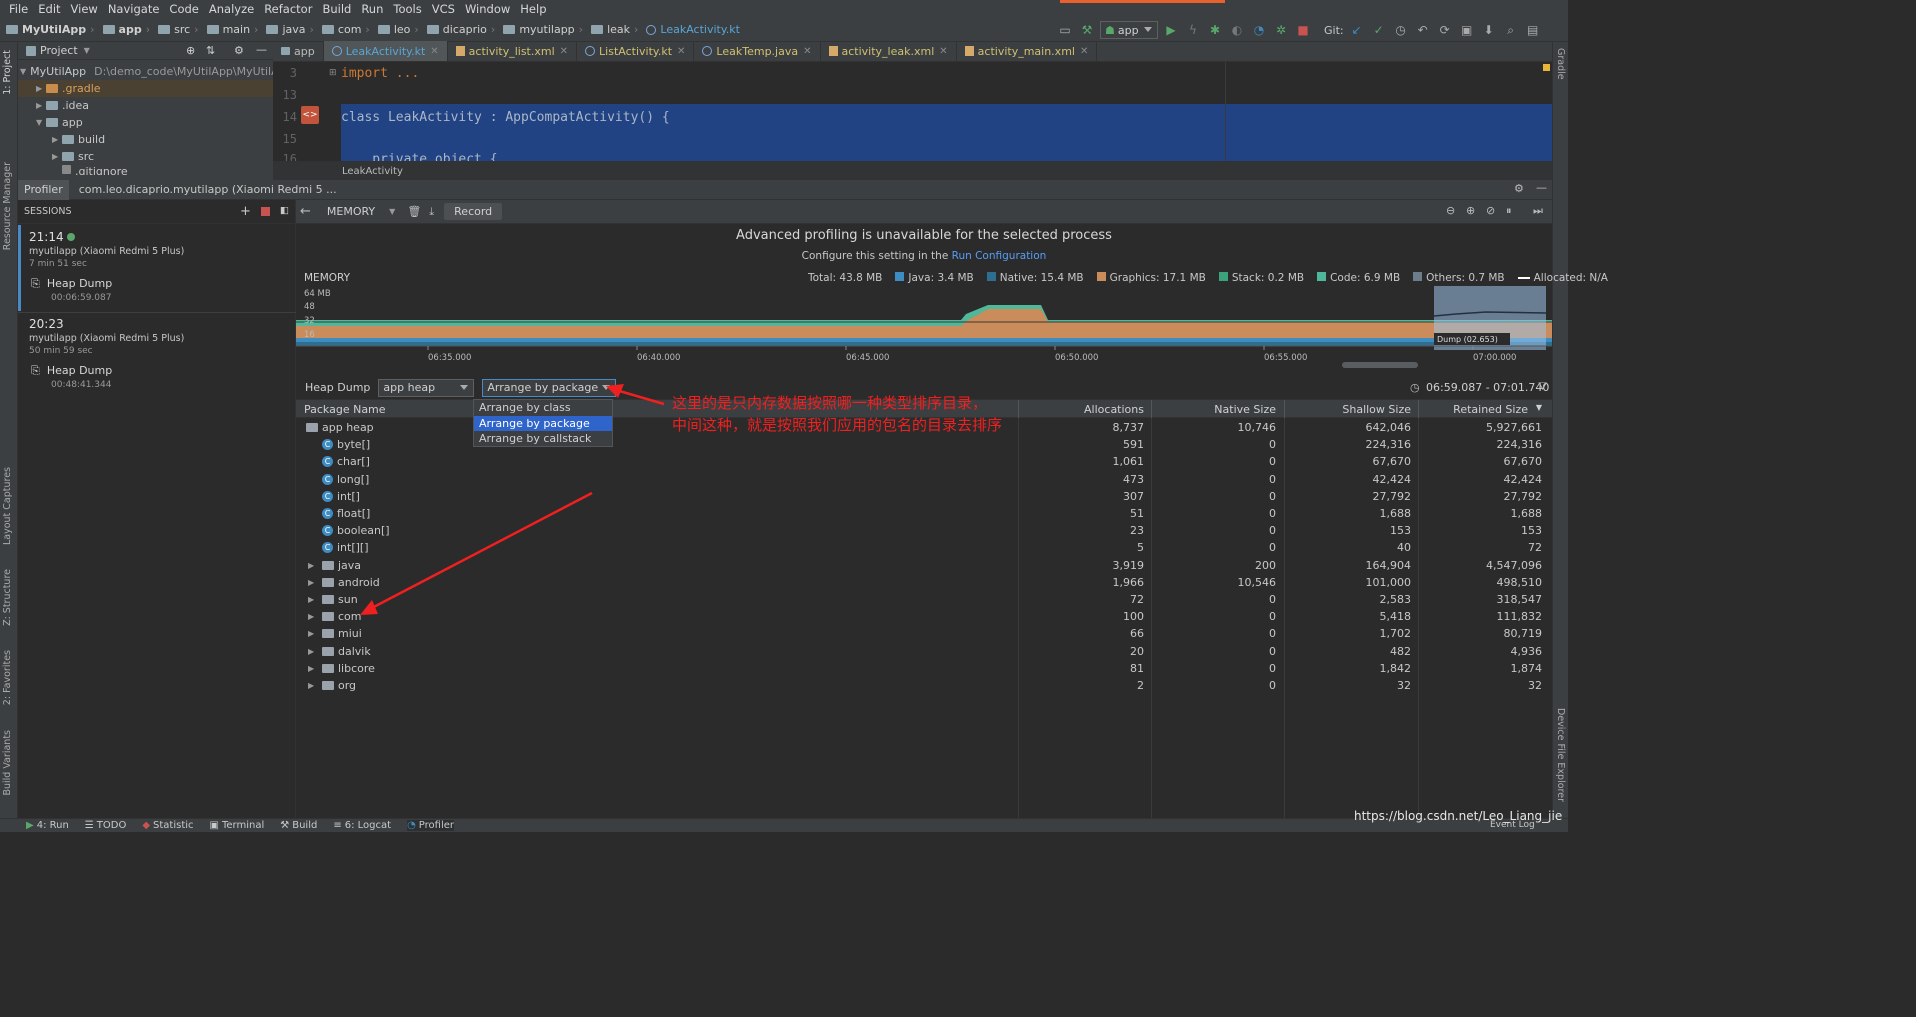  What do you see at coordinates (1380, 365) in the screenshot?
I see `timeline-scrollbar` at bounding box center [1380, 365].